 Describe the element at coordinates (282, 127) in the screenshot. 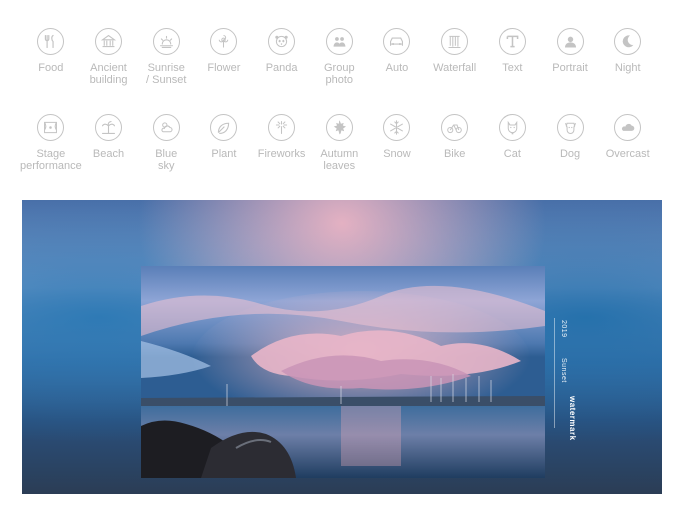

I see `fireworks-icon` at that location.